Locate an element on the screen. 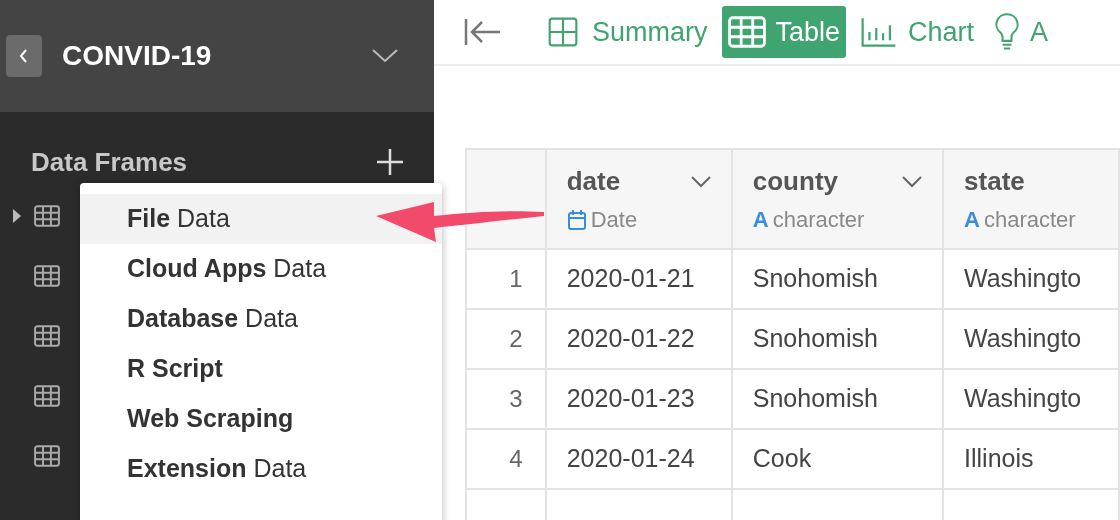 The width and height of the screenshot is (1120, 520). table-cell: 2020-01-23 is located at coordinates (638, 399).